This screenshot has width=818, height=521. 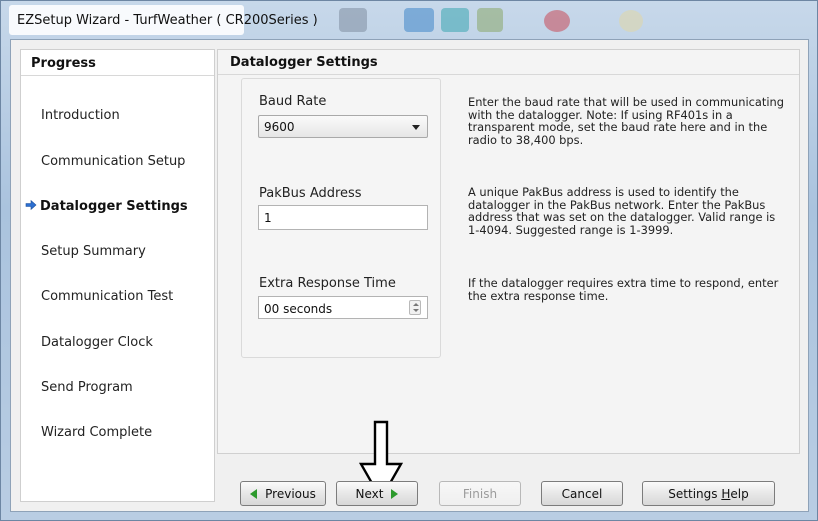 I want to click on next-button: Next, so click(x=377, y=493).